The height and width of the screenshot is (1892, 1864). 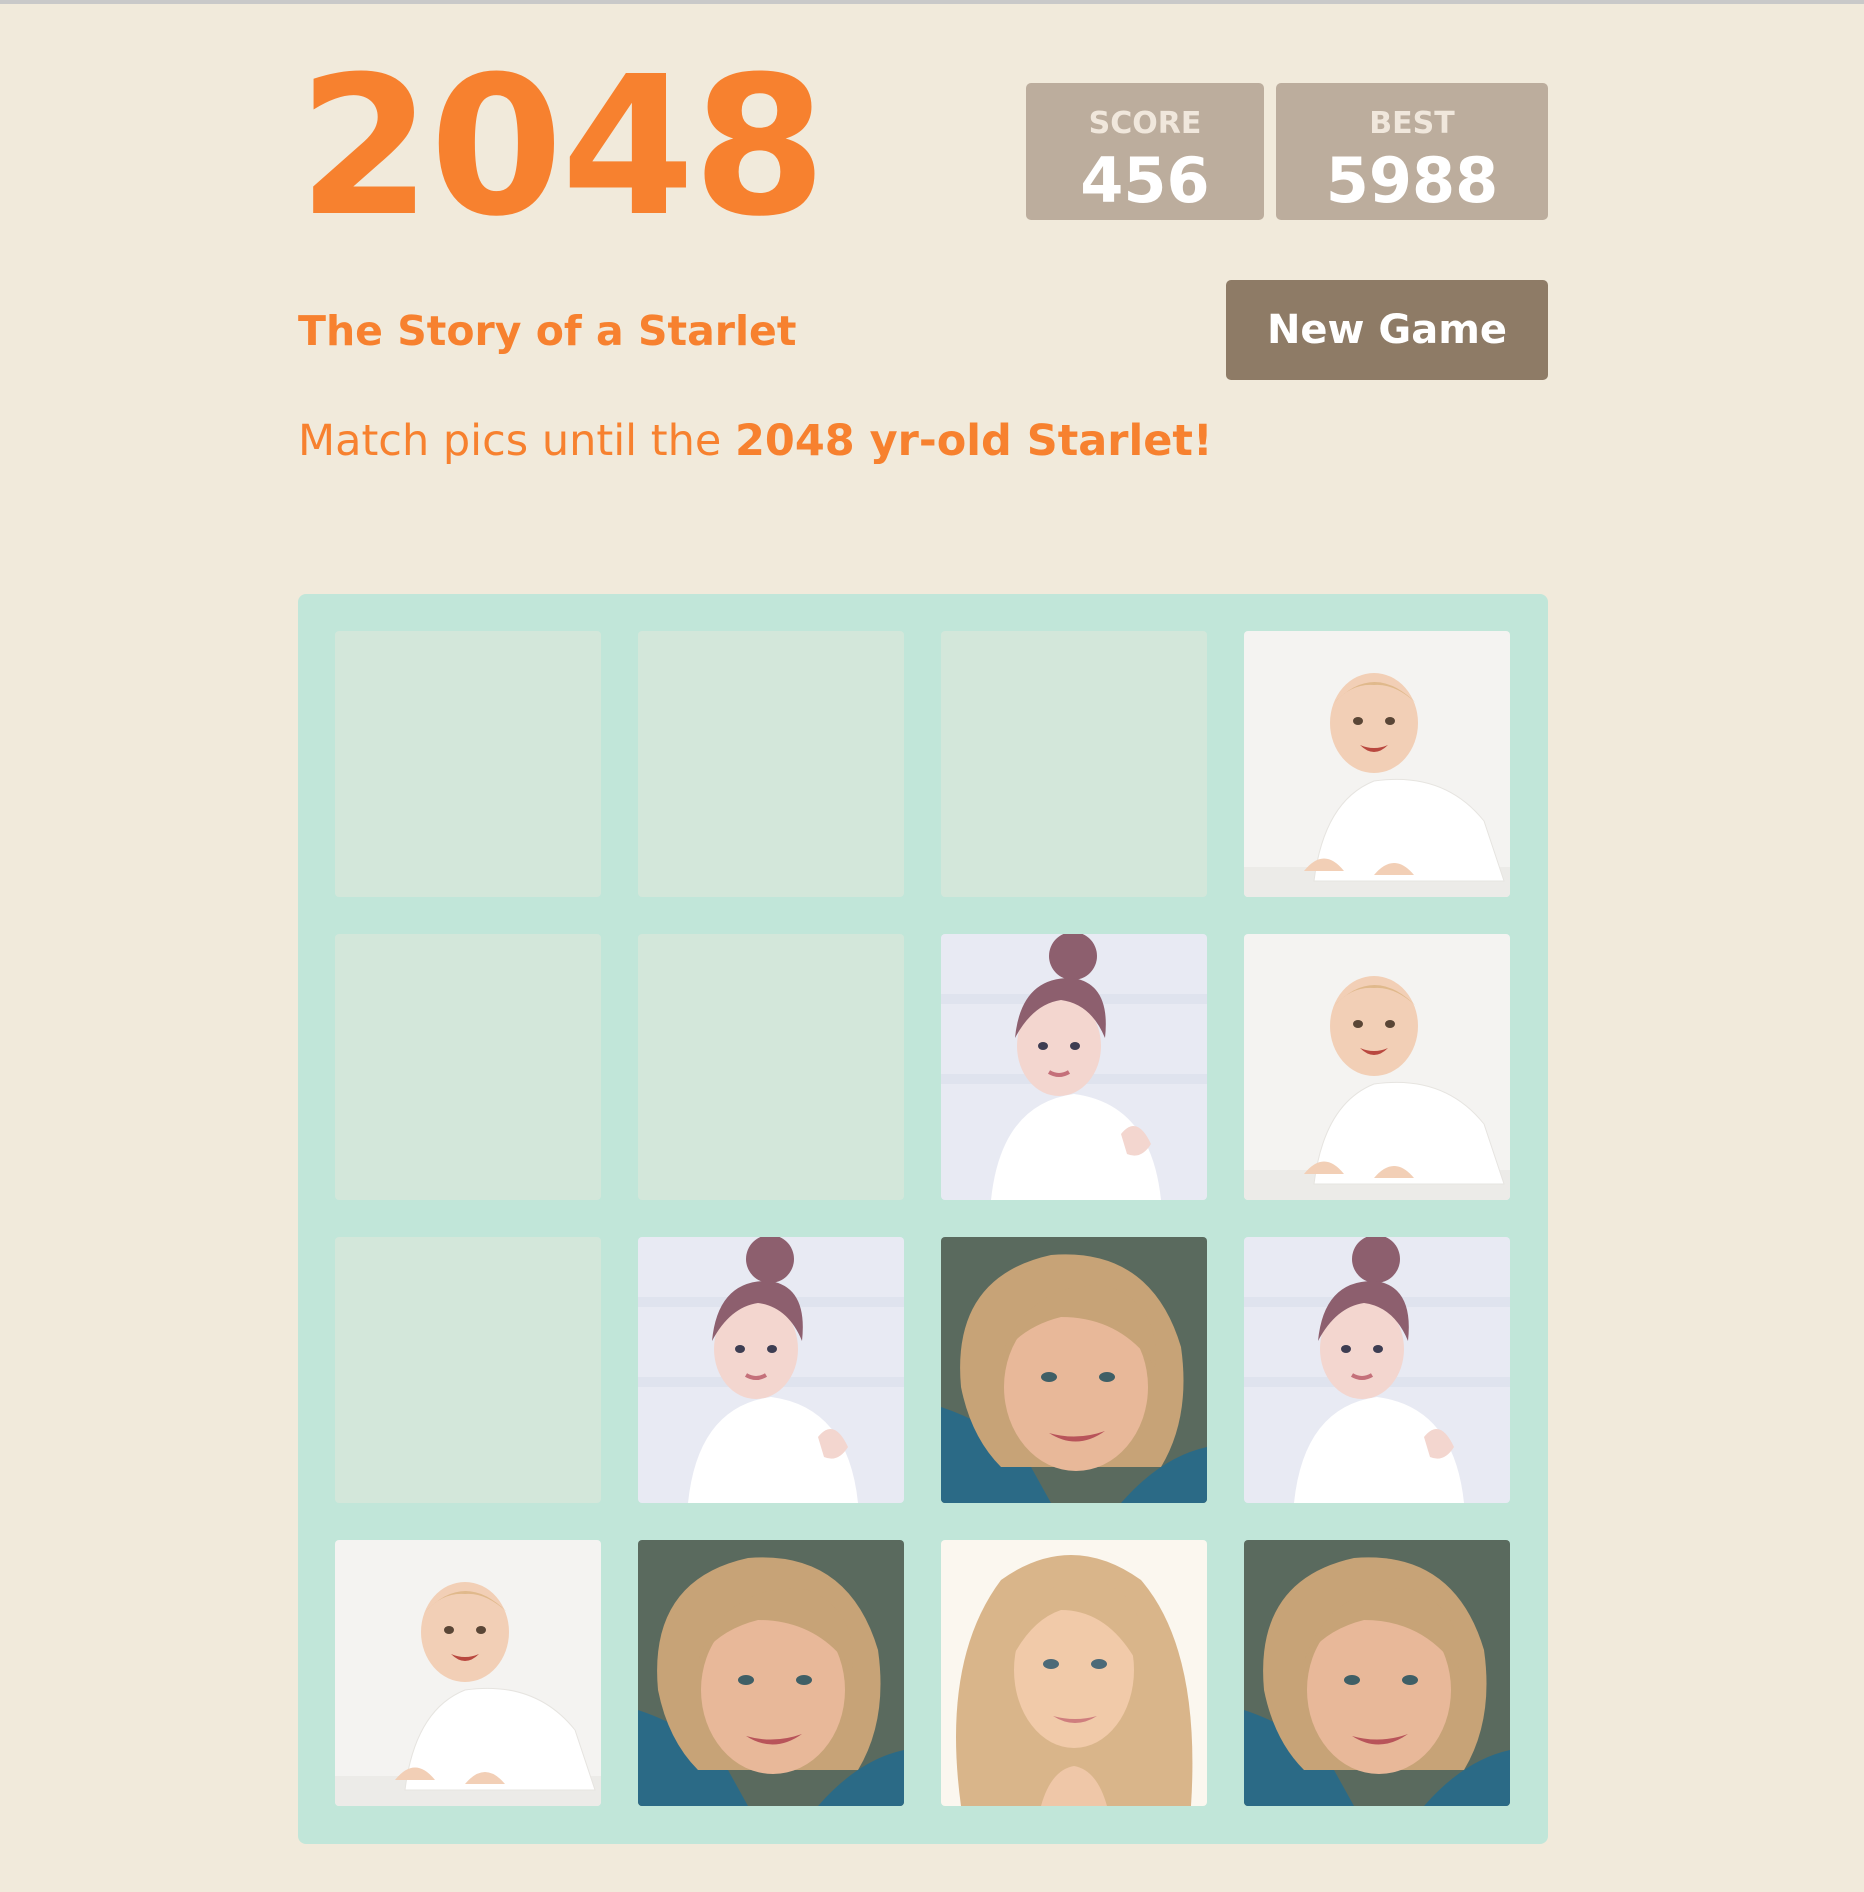 What do you see at coordinates (1145, 180) in the screenshot?
I see `score-value: 456` at bounding box center [1145, 180].